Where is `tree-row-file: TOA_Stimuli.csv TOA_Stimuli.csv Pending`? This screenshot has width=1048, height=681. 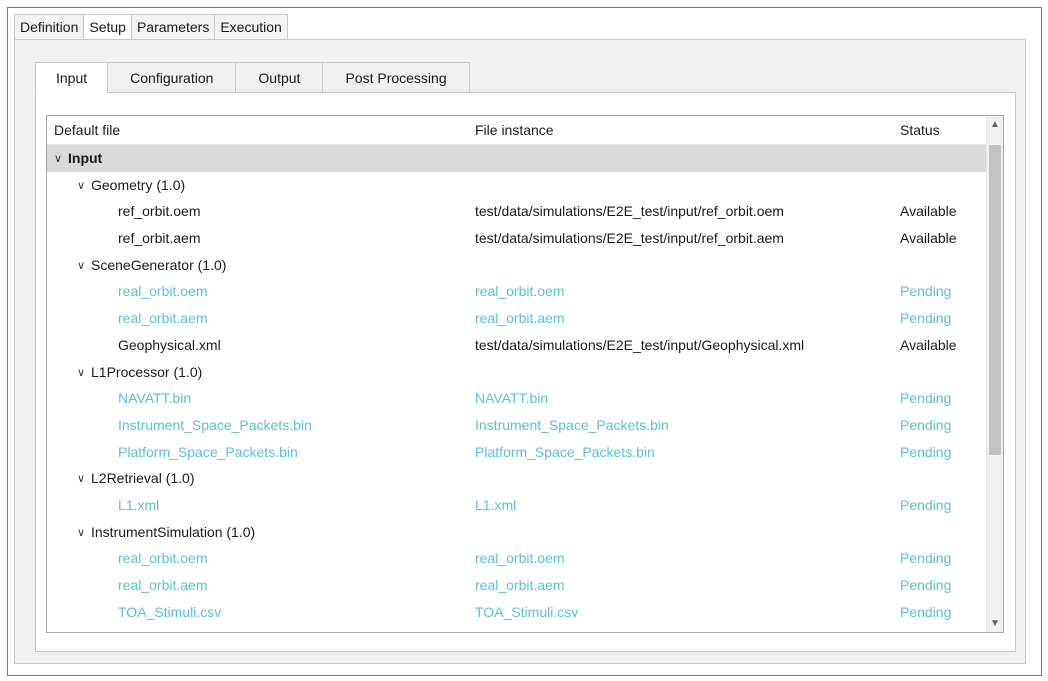 tree-row-file: TOA_Stimuli.csv TOA_Stimuli.csv Pending is located at coordinates (517, 612).